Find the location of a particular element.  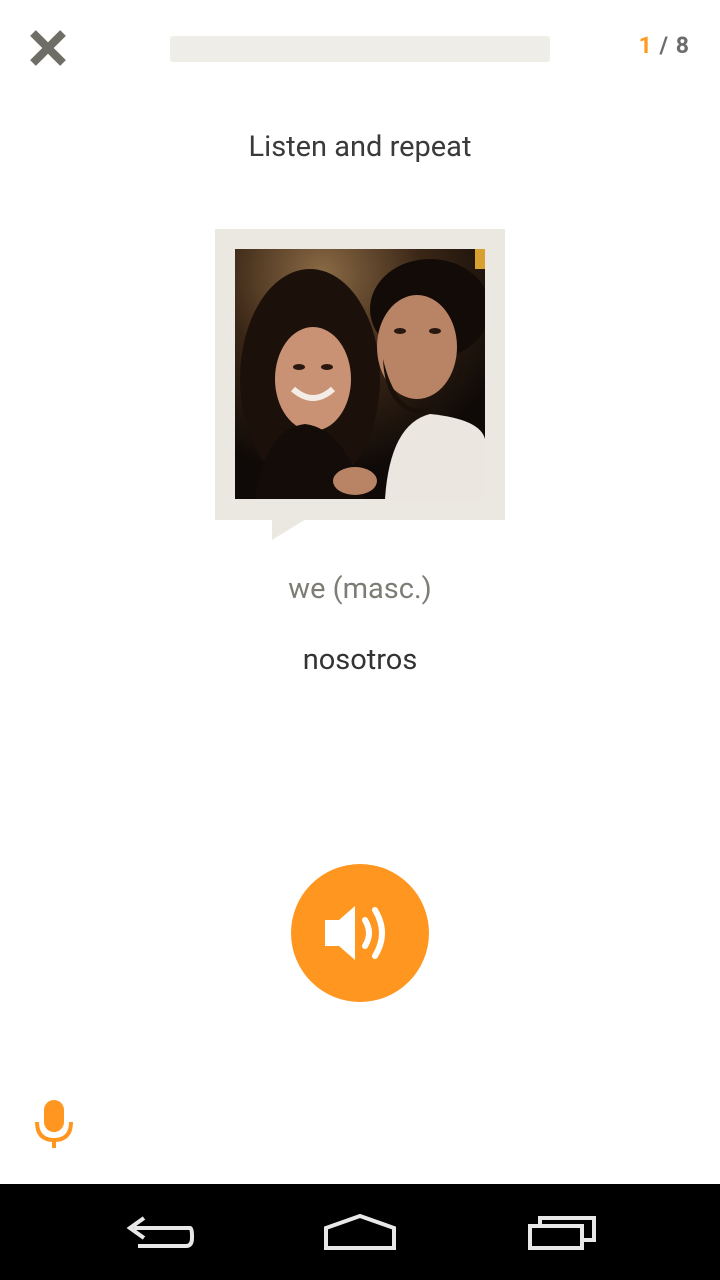

play-audio-button is located at coordinates (360, 933).